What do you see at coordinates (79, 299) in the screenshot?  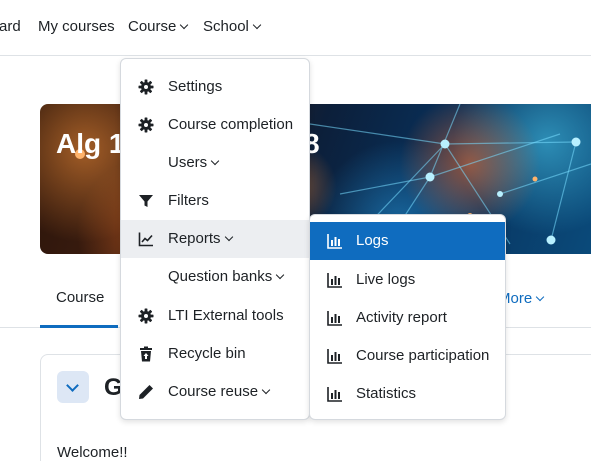 I see `tab-course: Course` at bounding box center [79, 299].